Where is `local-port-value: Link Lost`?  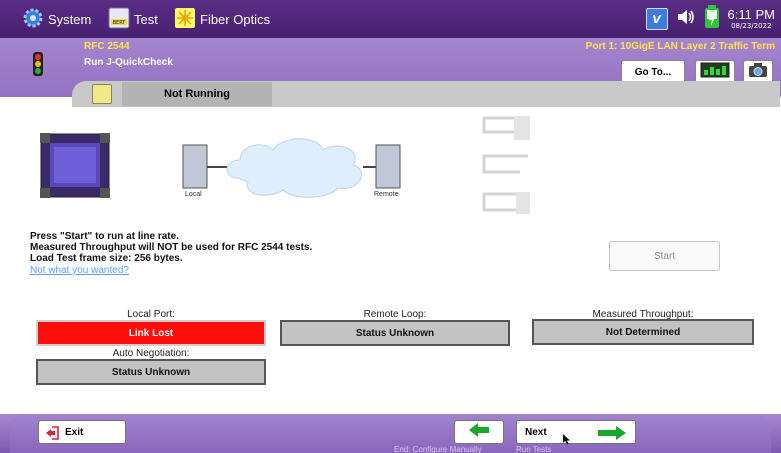
local-port-value: Link Lost is located at coordinates (151, 333).